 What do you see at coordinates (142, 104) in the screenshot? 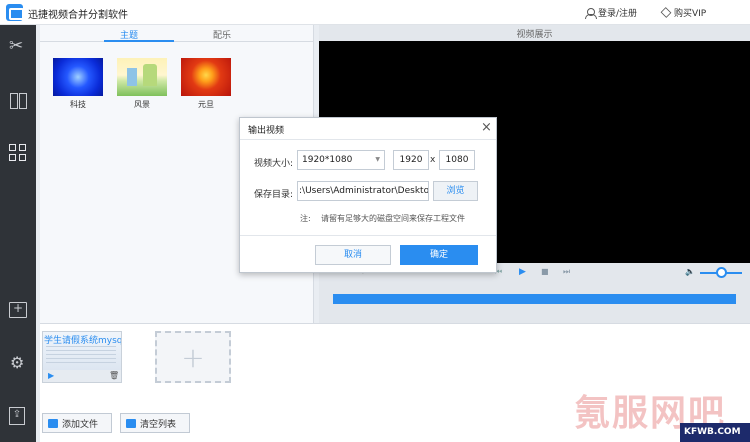
I see `theme-label-scenery: 风景` at bounding box center [142, 104].